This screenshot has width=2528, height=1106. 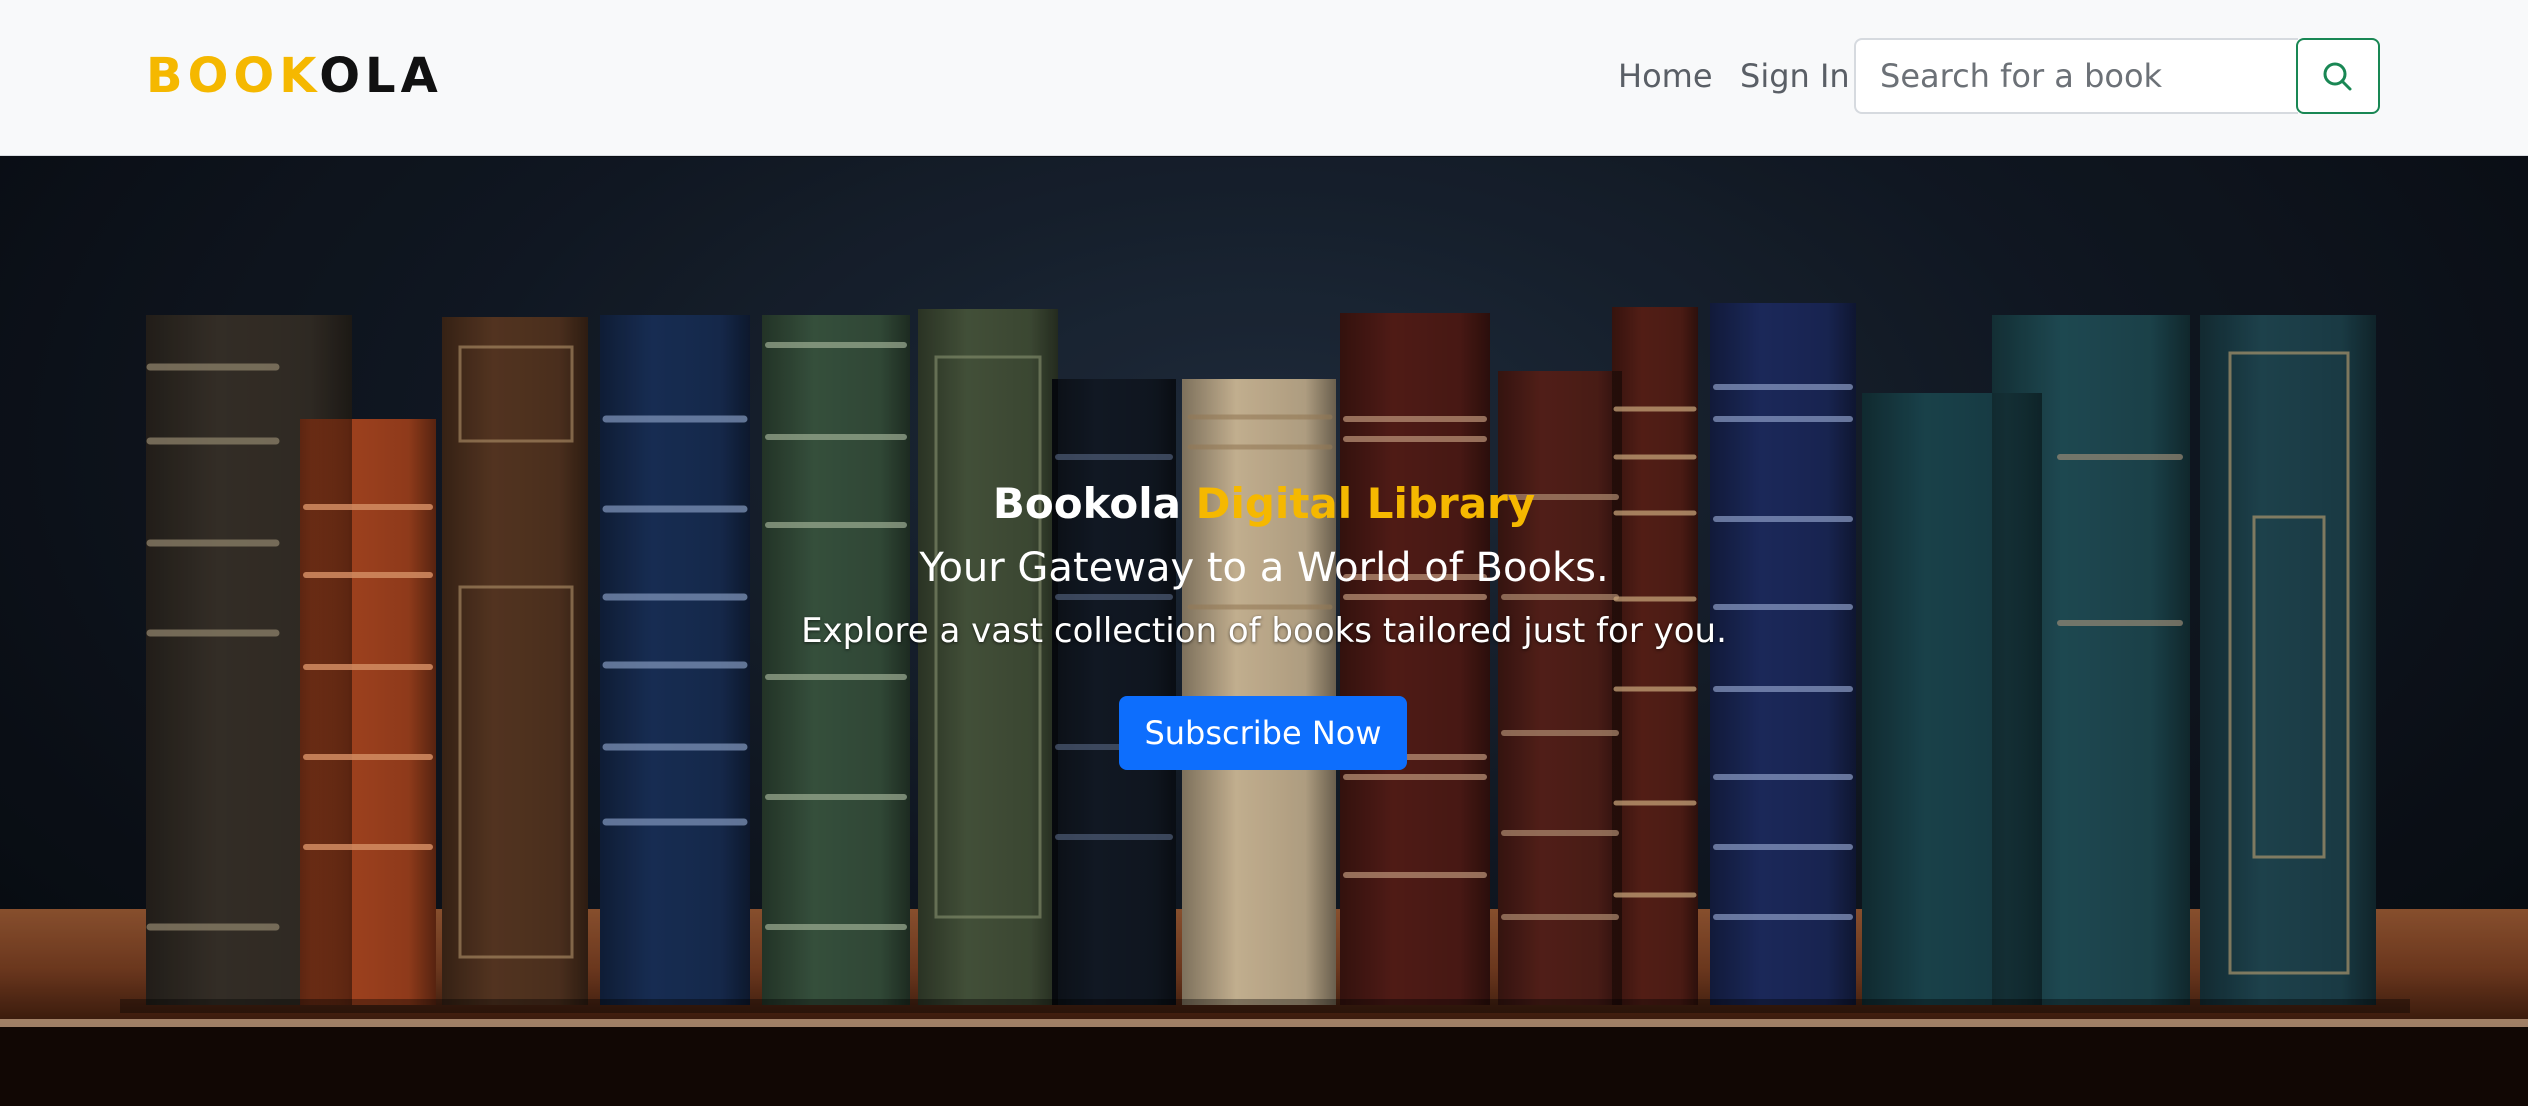 I want to click on search-button, so click(x=2338, y=76).